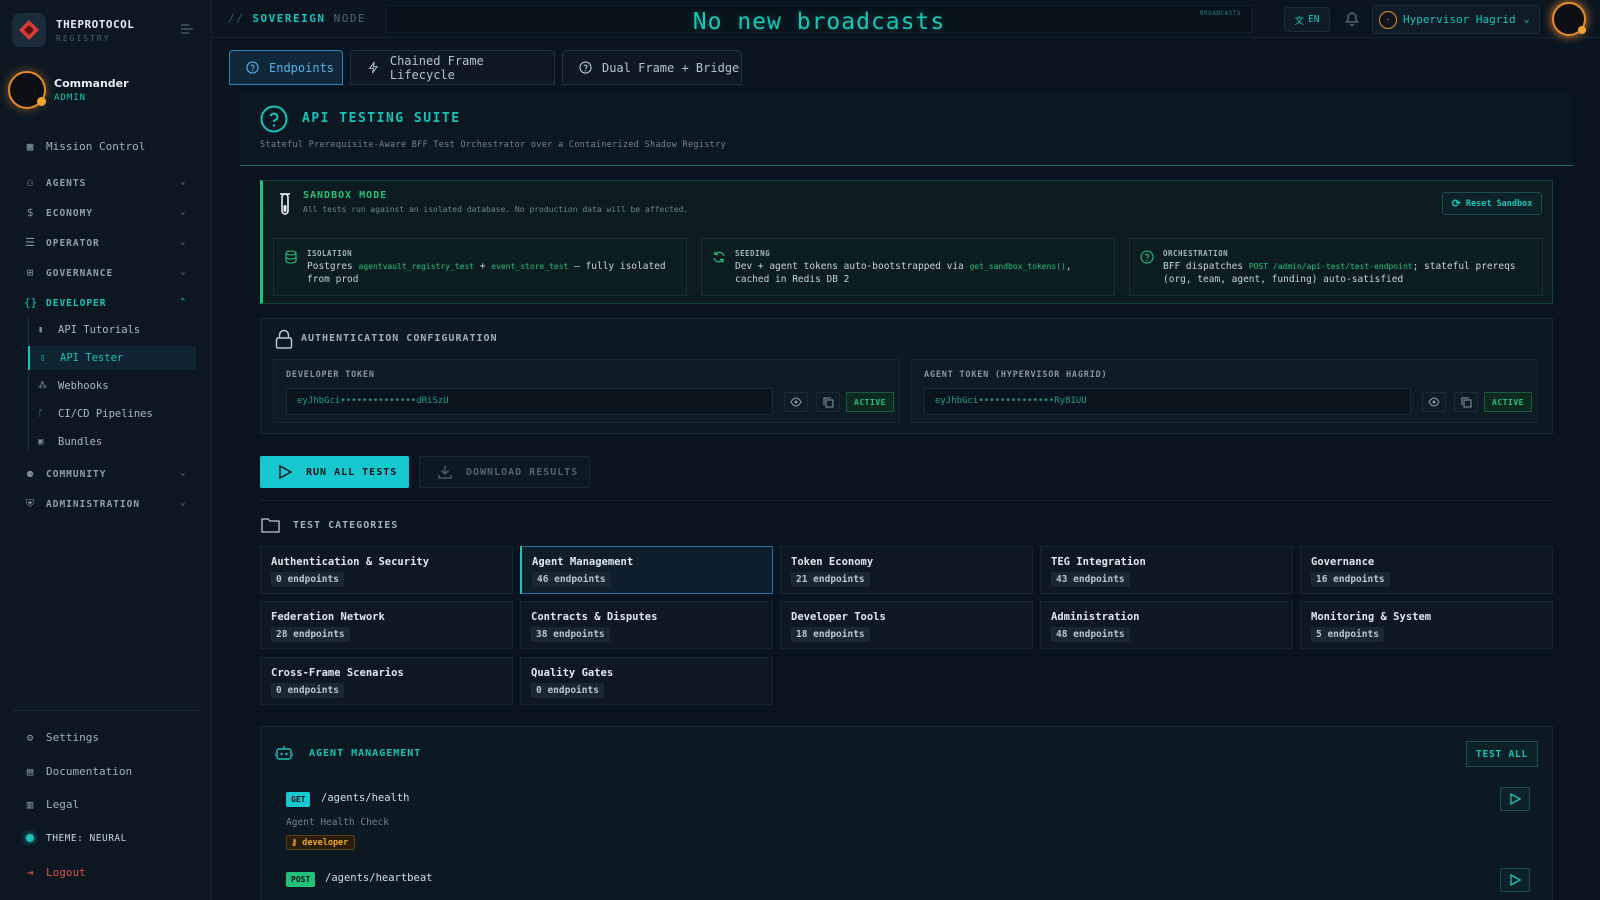  What do you see at coordinates (1569, 19) in the screenshot?
I see `profile-avatar` at bounding box center [1569, 19].